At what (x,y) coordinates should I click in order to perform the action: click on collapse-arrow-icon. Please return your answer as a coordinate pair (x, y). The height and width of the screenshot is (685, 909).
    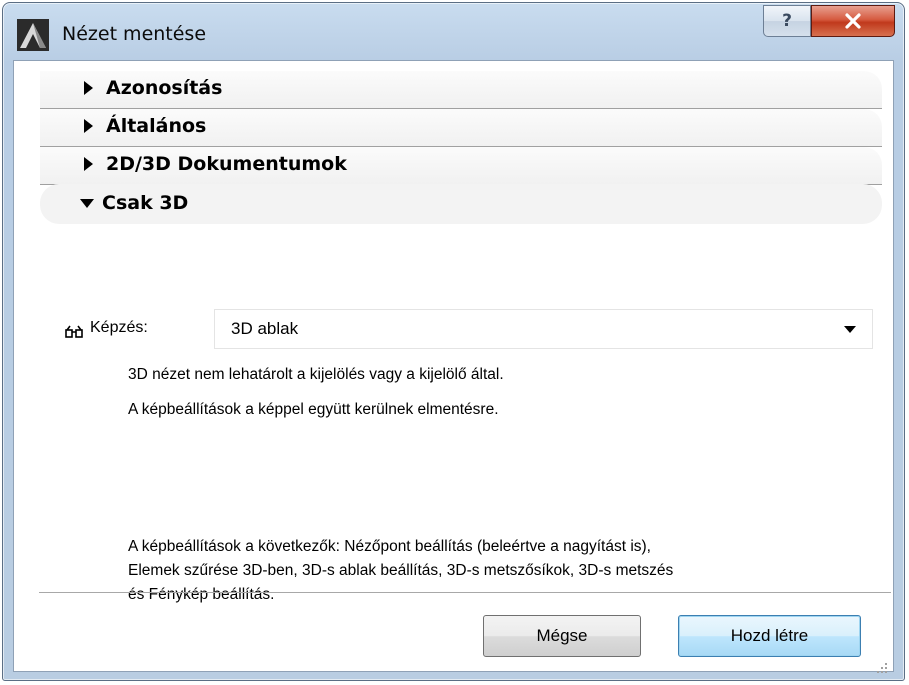
    Looking at the image, I should click on (87, 203).